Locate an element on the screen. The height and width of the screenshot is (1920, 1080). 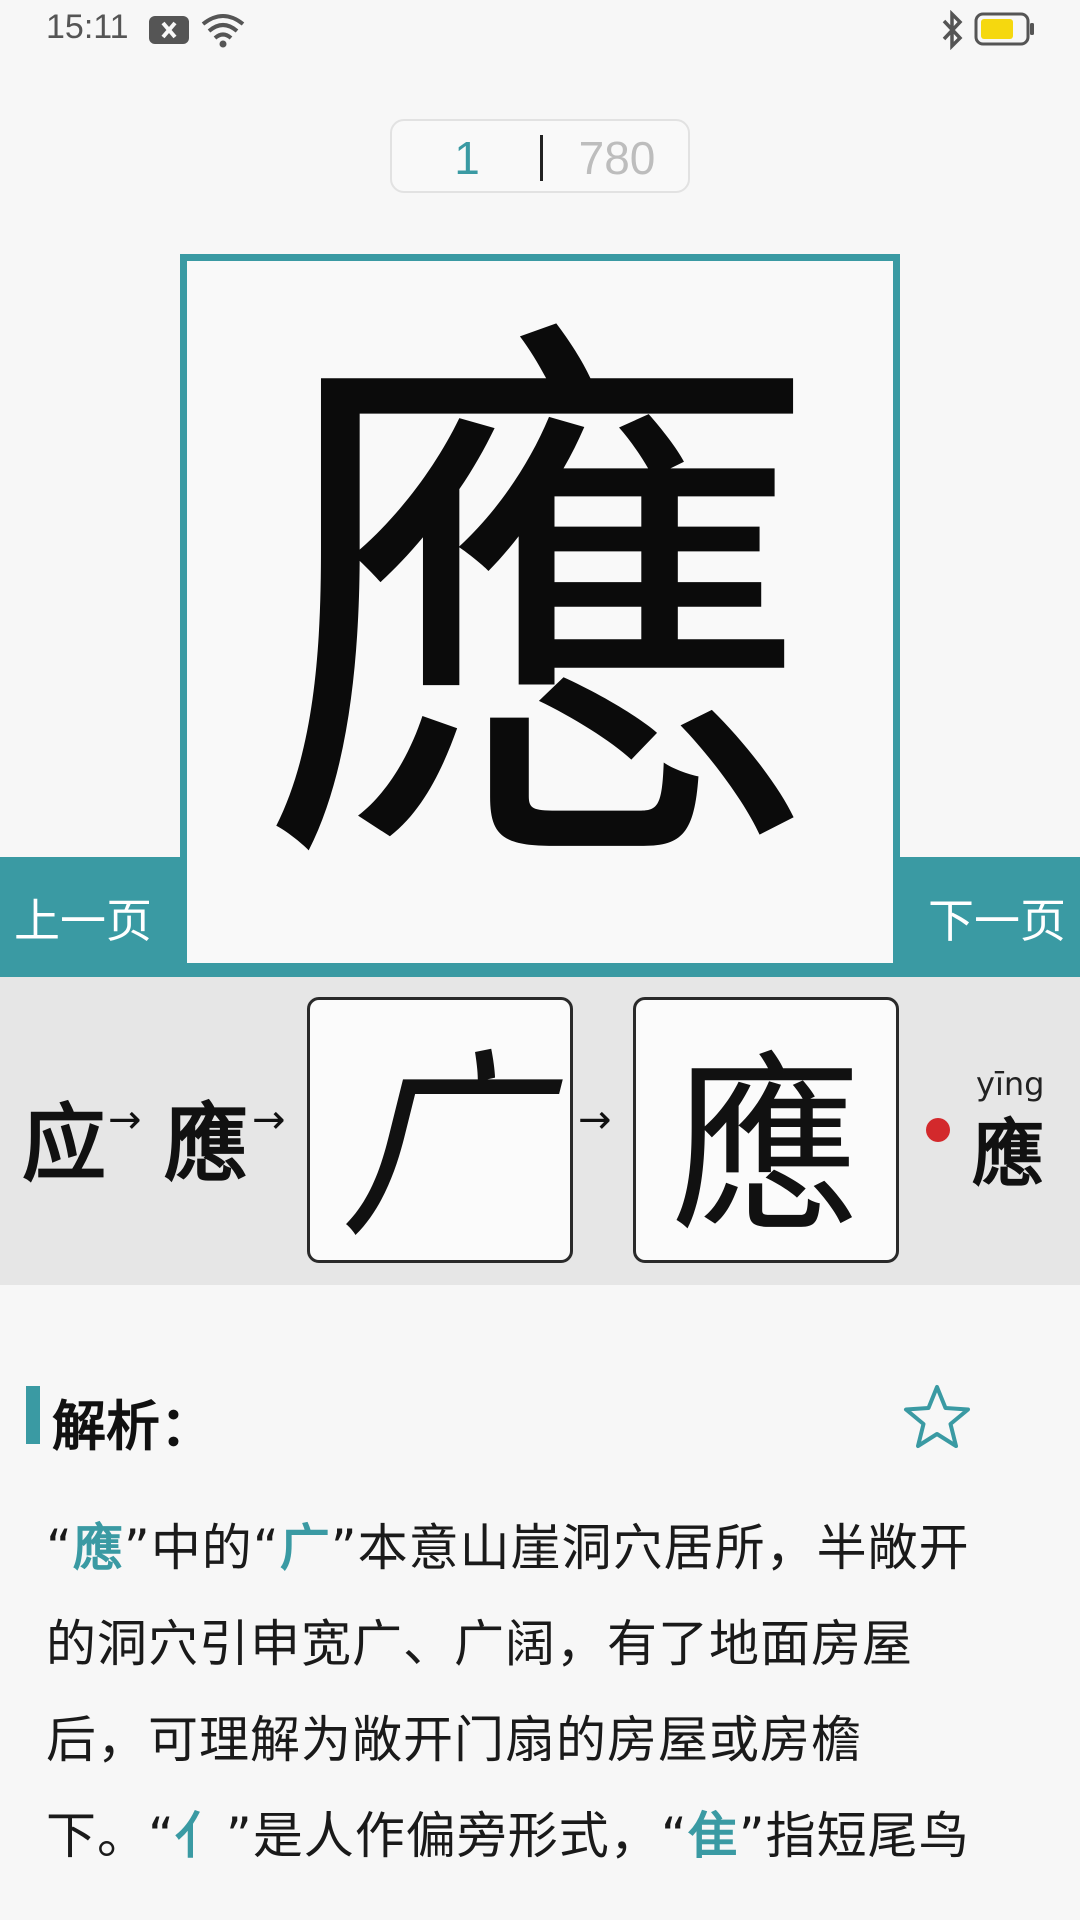
highlight-char: 隹 is located at coordinates (713, 1836).